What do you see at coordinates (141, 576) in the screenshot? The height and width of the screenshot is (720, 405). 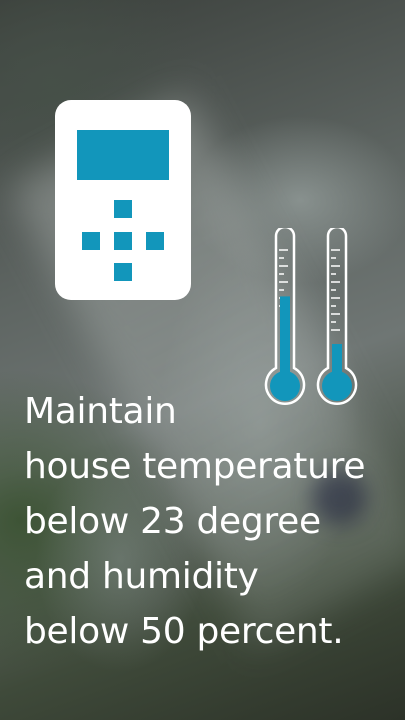 I see `message-line: and humidity` at bounding box center [141, 576].